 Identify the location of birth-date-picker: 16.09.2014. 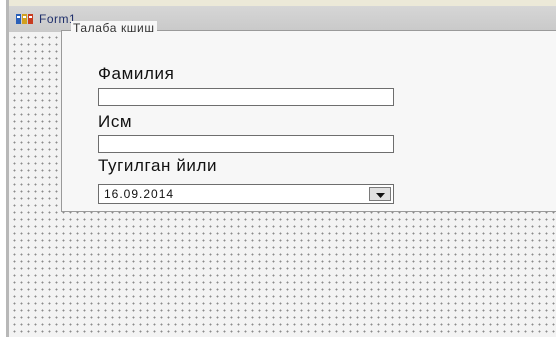
(246, 194).